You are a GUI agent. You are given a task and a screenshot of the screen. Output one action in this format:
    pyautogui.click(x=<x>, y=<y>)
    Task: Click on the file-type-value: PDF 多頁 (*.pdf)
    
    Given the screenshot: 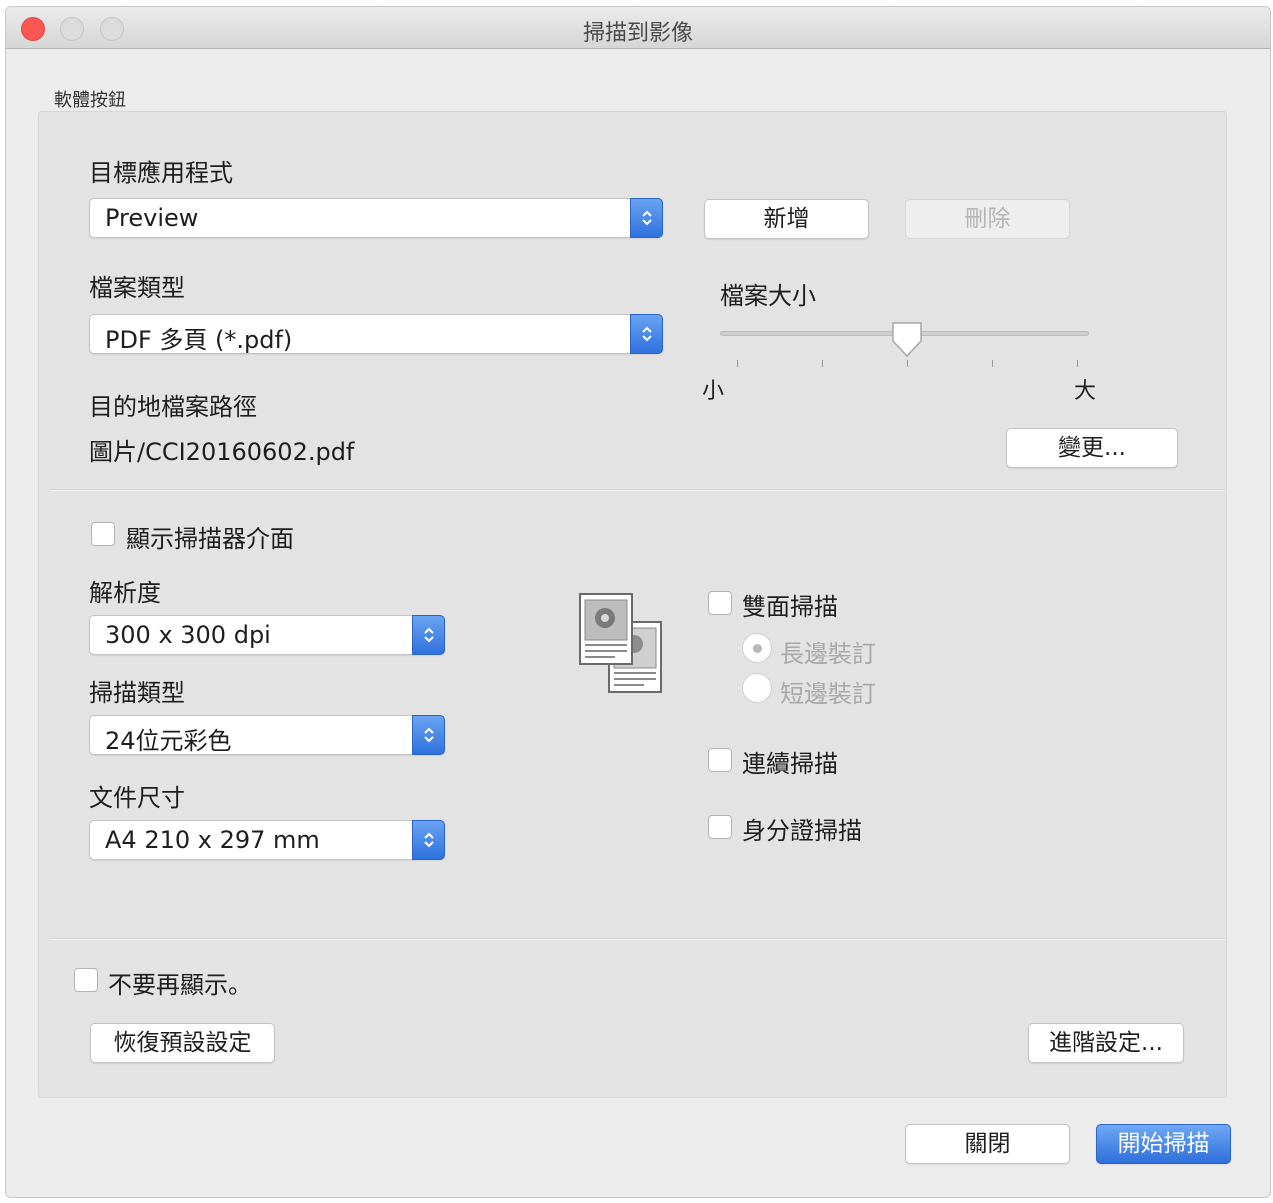 What is the action you would take?
    pyautogui.click(x=199, y=340)
    